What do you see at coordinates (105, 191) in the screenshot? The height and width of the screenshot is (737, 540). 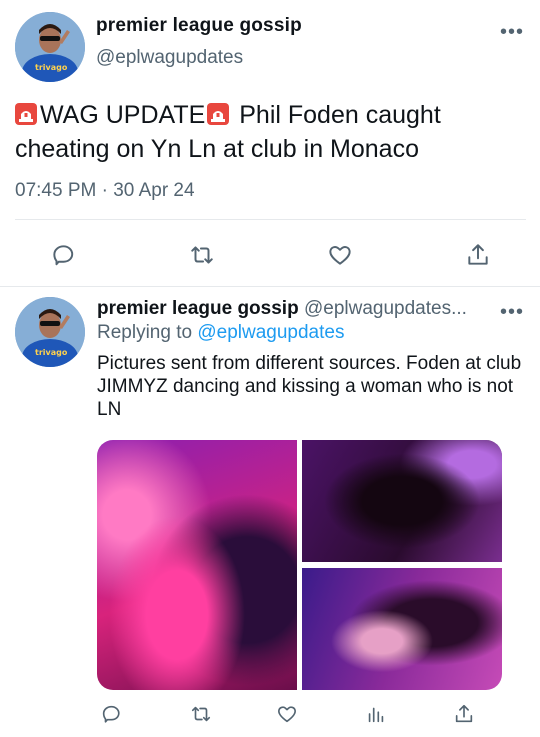 I see `tweet-timestamp: 07:45 PM · 30 Apr 24` at bounding box center [105, 191].